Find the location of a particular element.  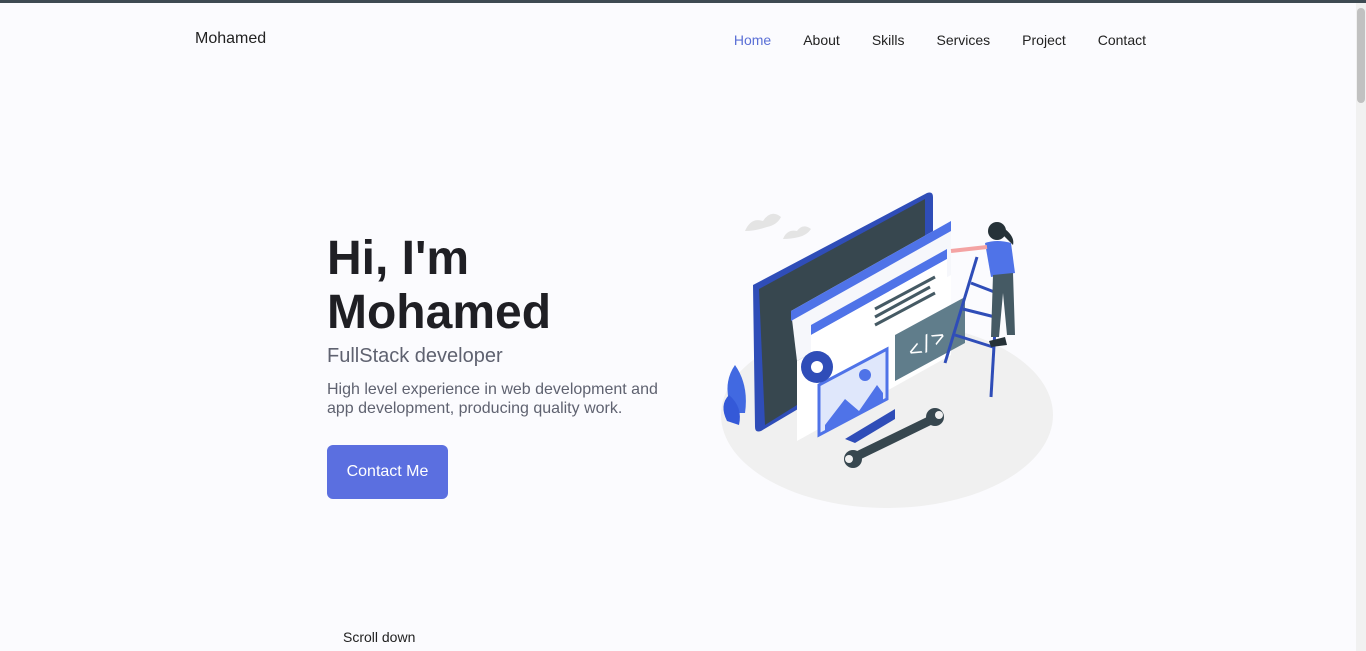

nav-link-home: Home is located at coordinates (752, 40).